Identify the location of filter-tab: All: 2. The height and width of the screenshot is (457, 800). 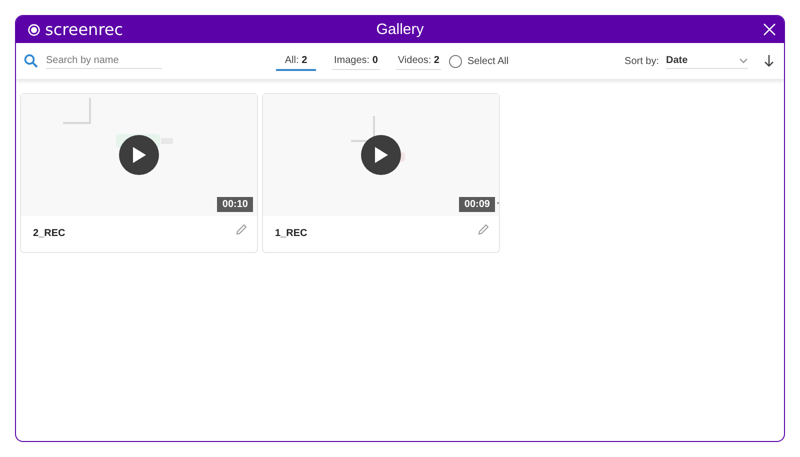
(296, 61).